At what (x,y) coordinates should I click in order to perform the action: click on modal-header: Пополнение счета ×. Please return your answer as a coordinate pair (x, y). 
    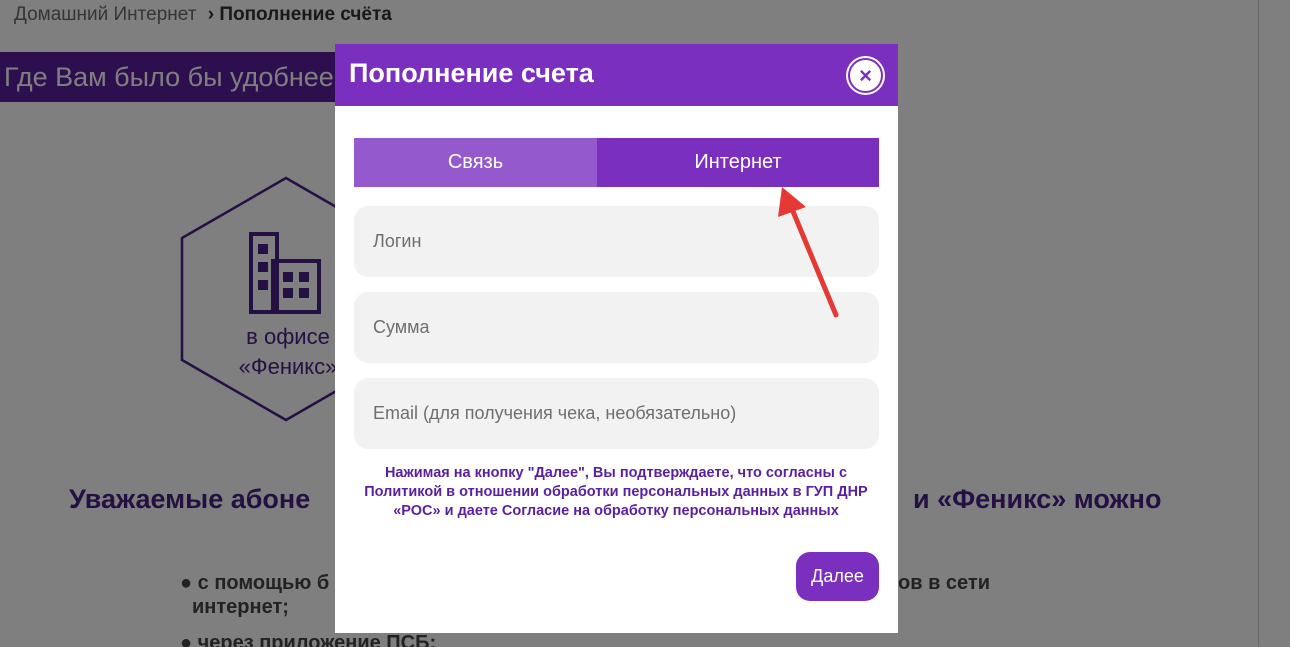
    Looking at the image, I should click on (616, 75).